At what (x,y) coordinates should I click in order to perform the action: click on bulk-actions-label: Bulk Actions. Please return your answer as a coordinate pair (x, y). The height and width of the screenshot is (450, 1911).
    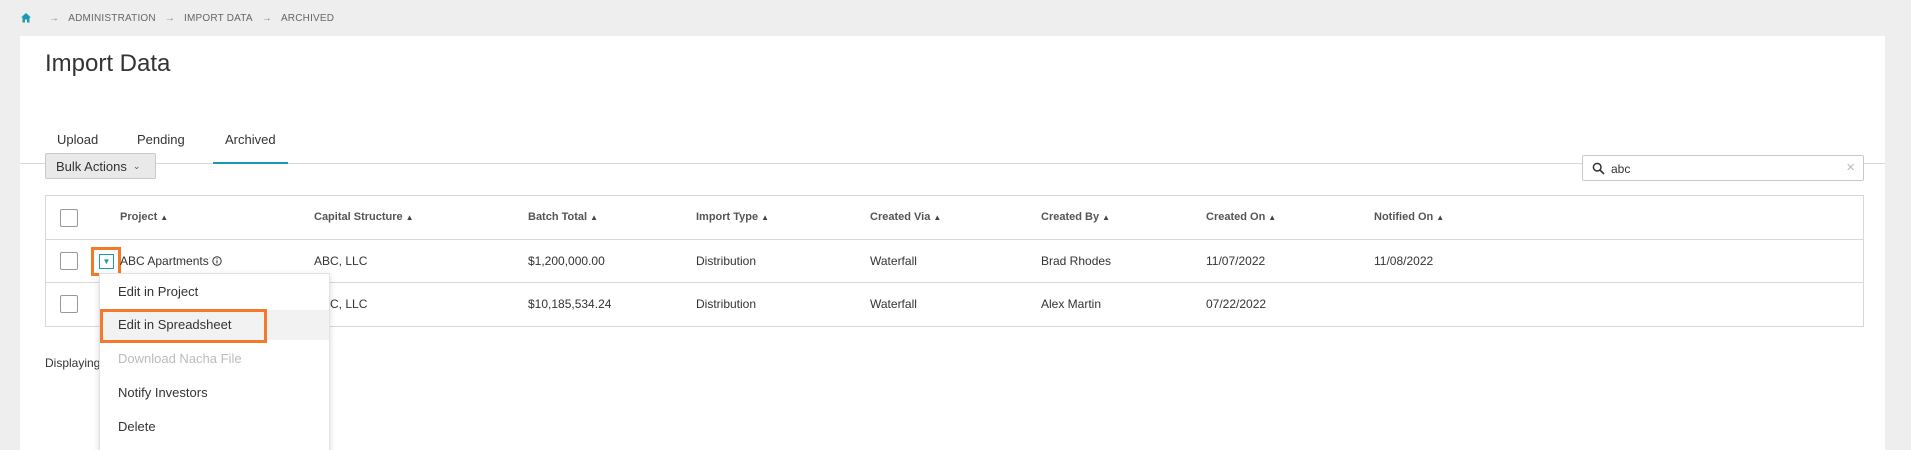
    Looking at the image, I should click on (91, 166).